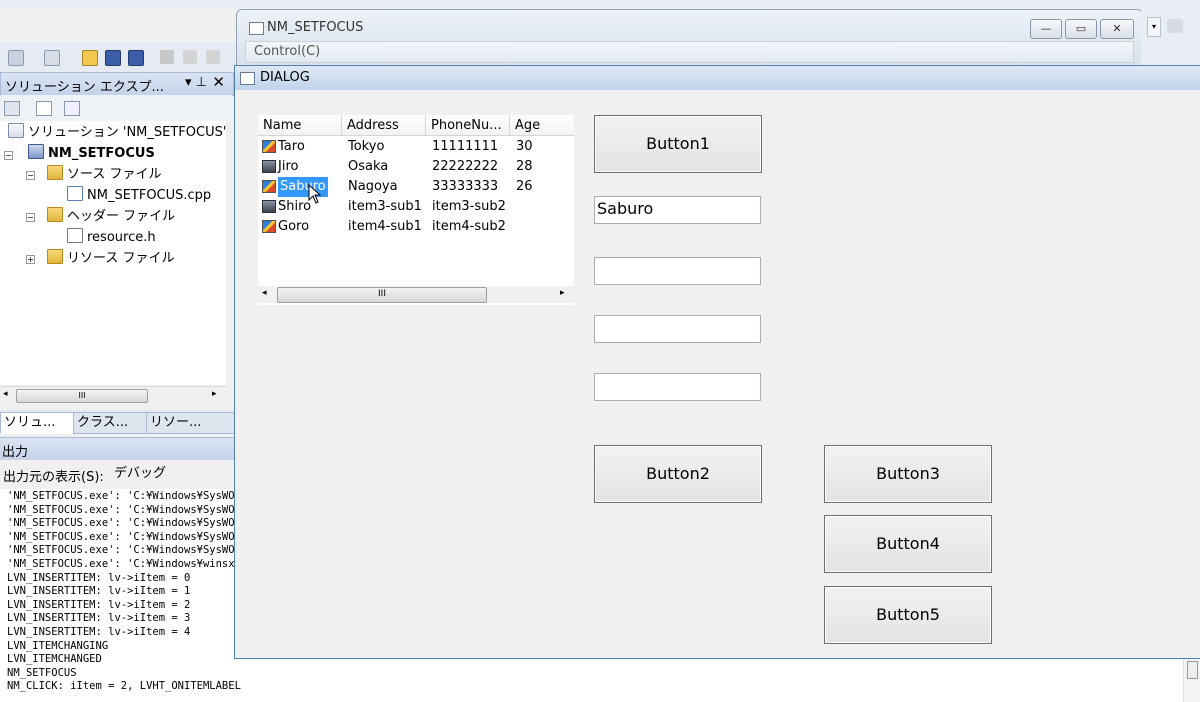 The image size is (1200, 702). Describe the element at coordinates (124, 686) in the screenshot. I see `output-line: NM_CLICK: iItem = 2, LVHT_ONITEMLABEL` at that location.